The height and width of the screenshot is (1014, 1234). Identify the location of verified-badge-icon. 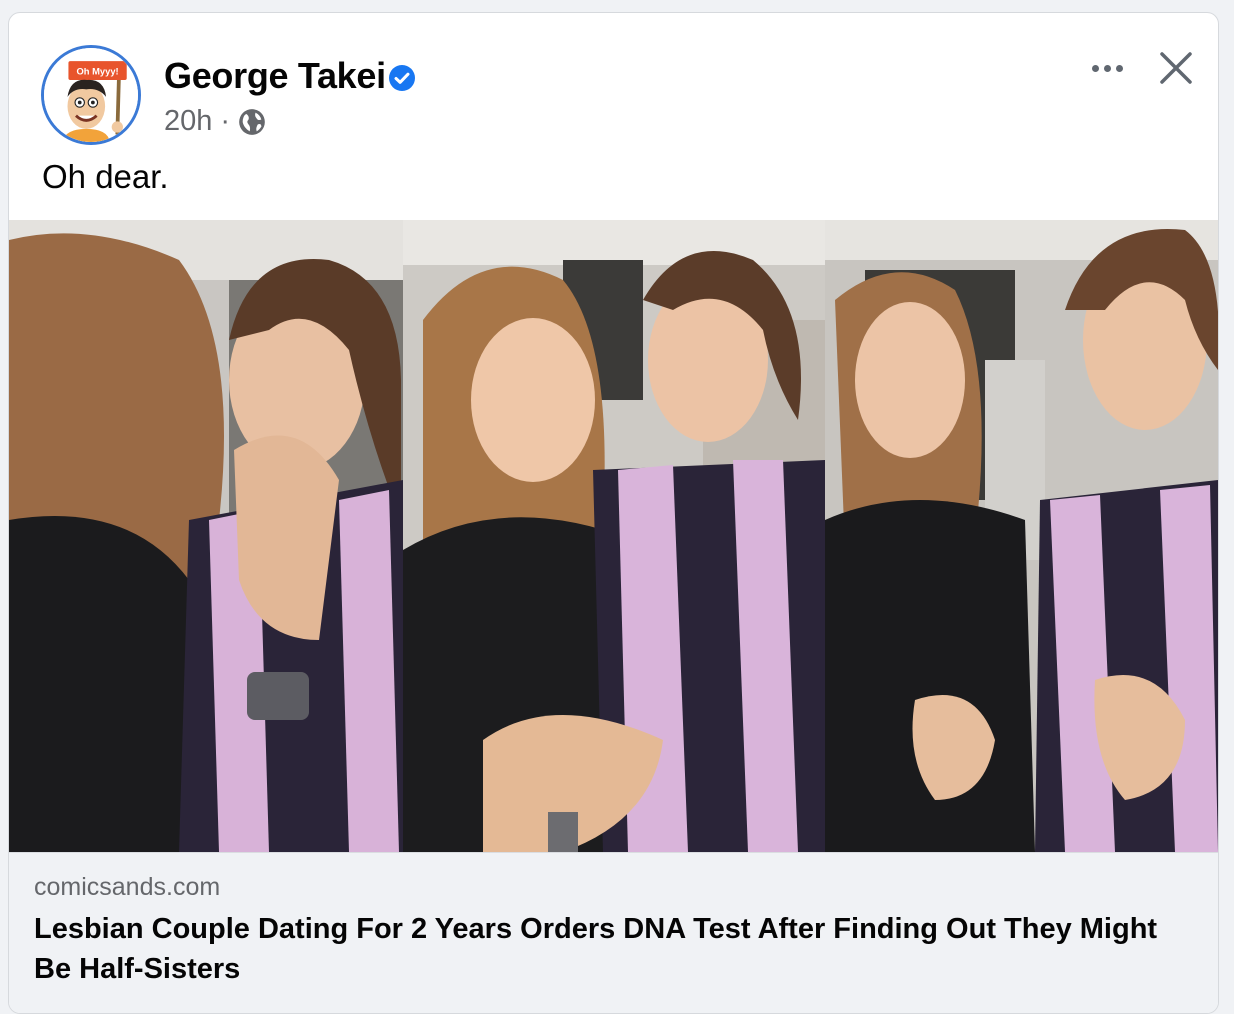
(402, 78).